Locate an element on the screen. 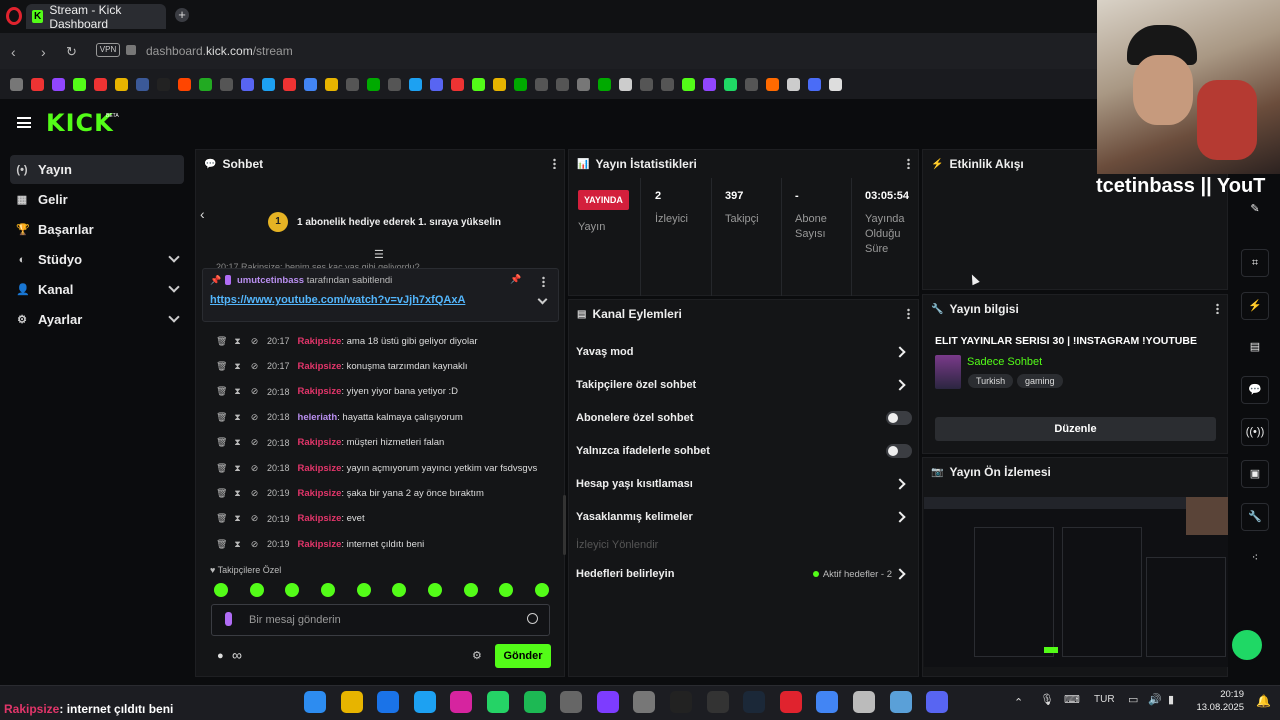  outlook-icon is located at coordinates (388, 702).